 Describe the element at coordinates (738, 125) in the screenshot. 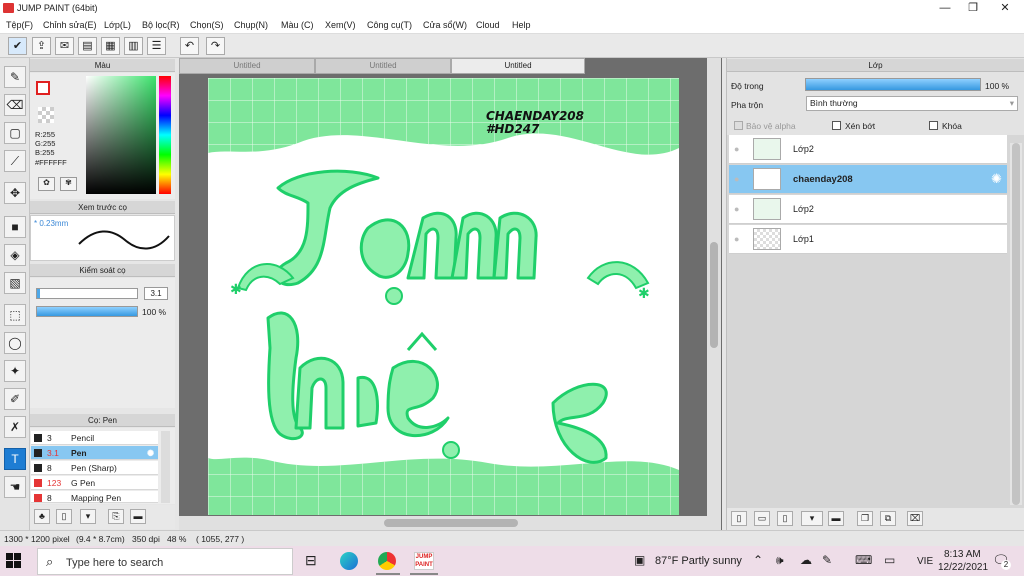

I see `protect-alpha-checkbox` at that location.